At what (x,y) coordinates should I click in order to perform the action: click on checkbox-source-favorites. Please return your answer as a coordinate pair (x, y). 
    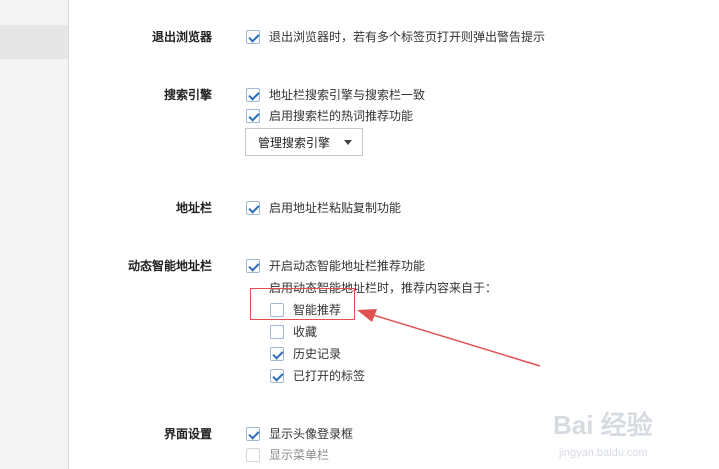
    Looking at the image, I should click on (277, 331).